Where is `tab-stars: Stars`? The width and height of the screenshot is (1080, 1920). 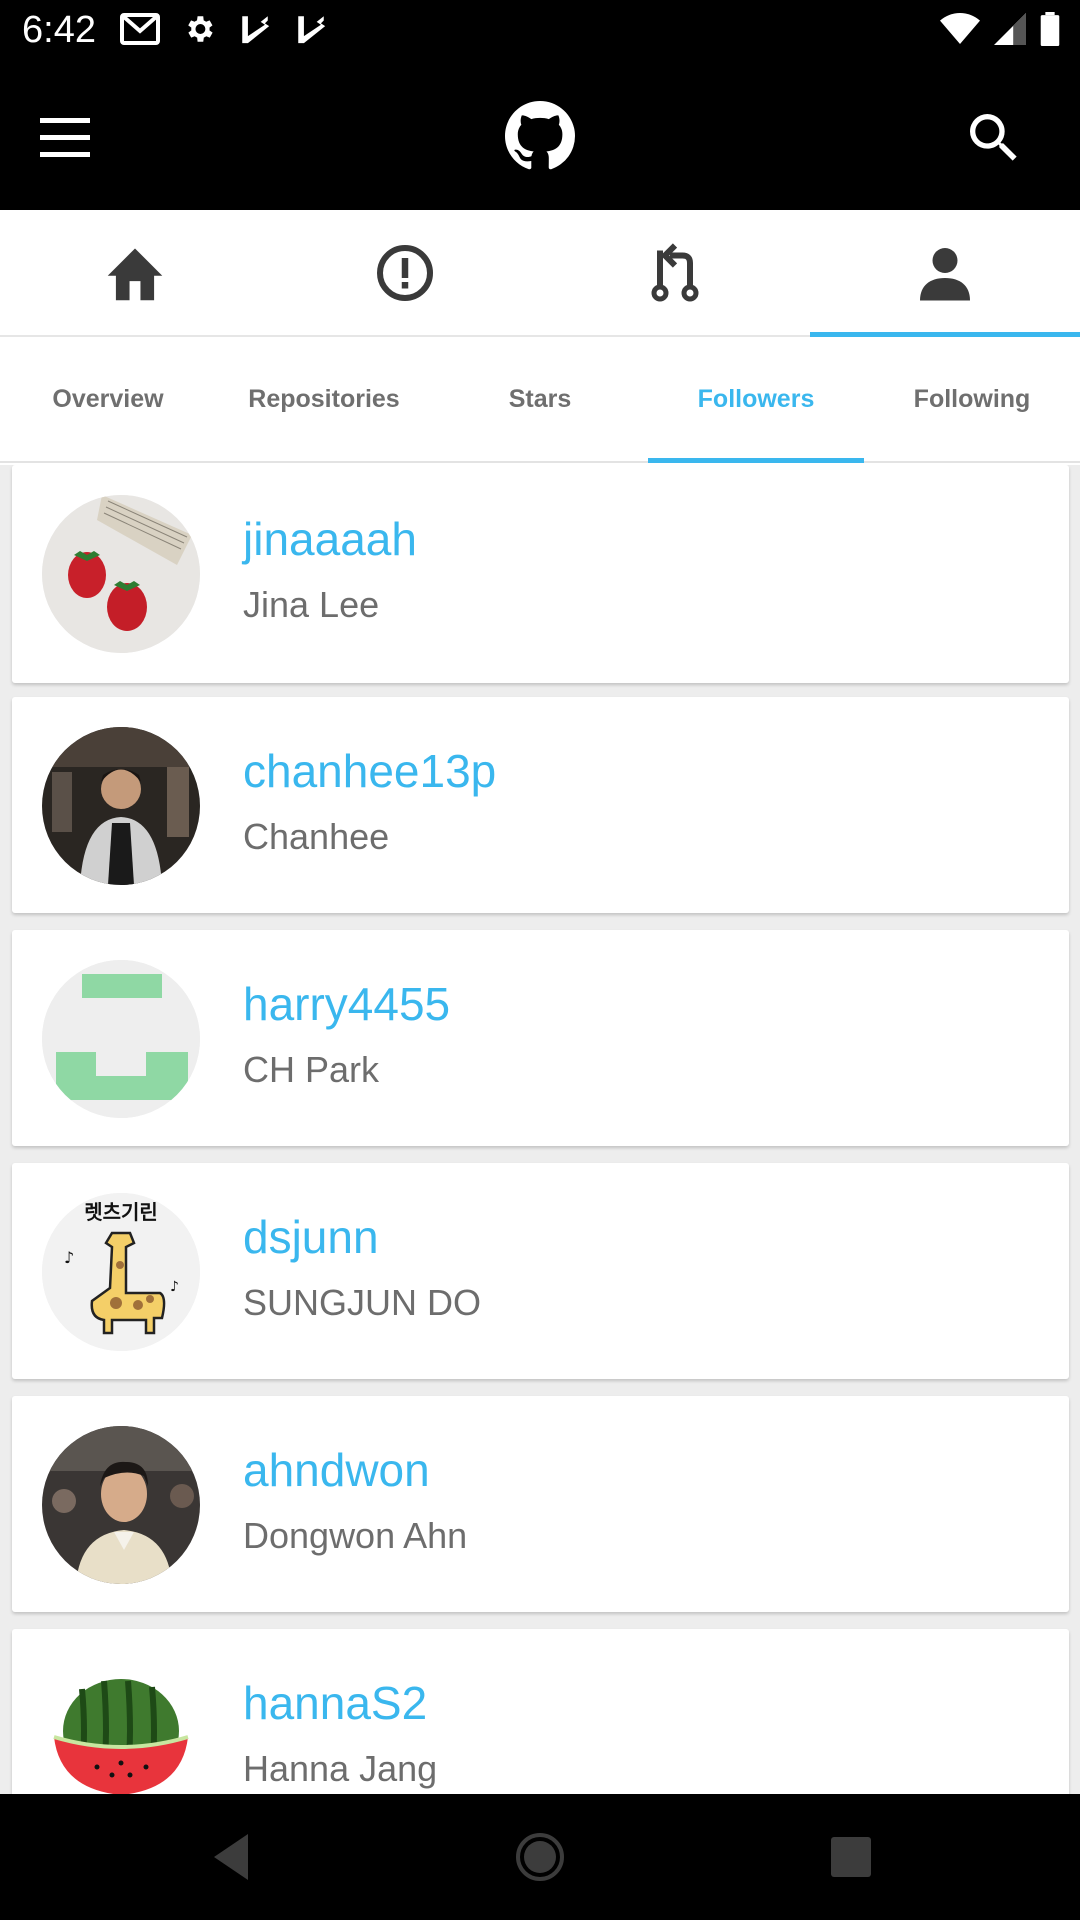 tab-stars: Stars is located at coordinates (540, 399).